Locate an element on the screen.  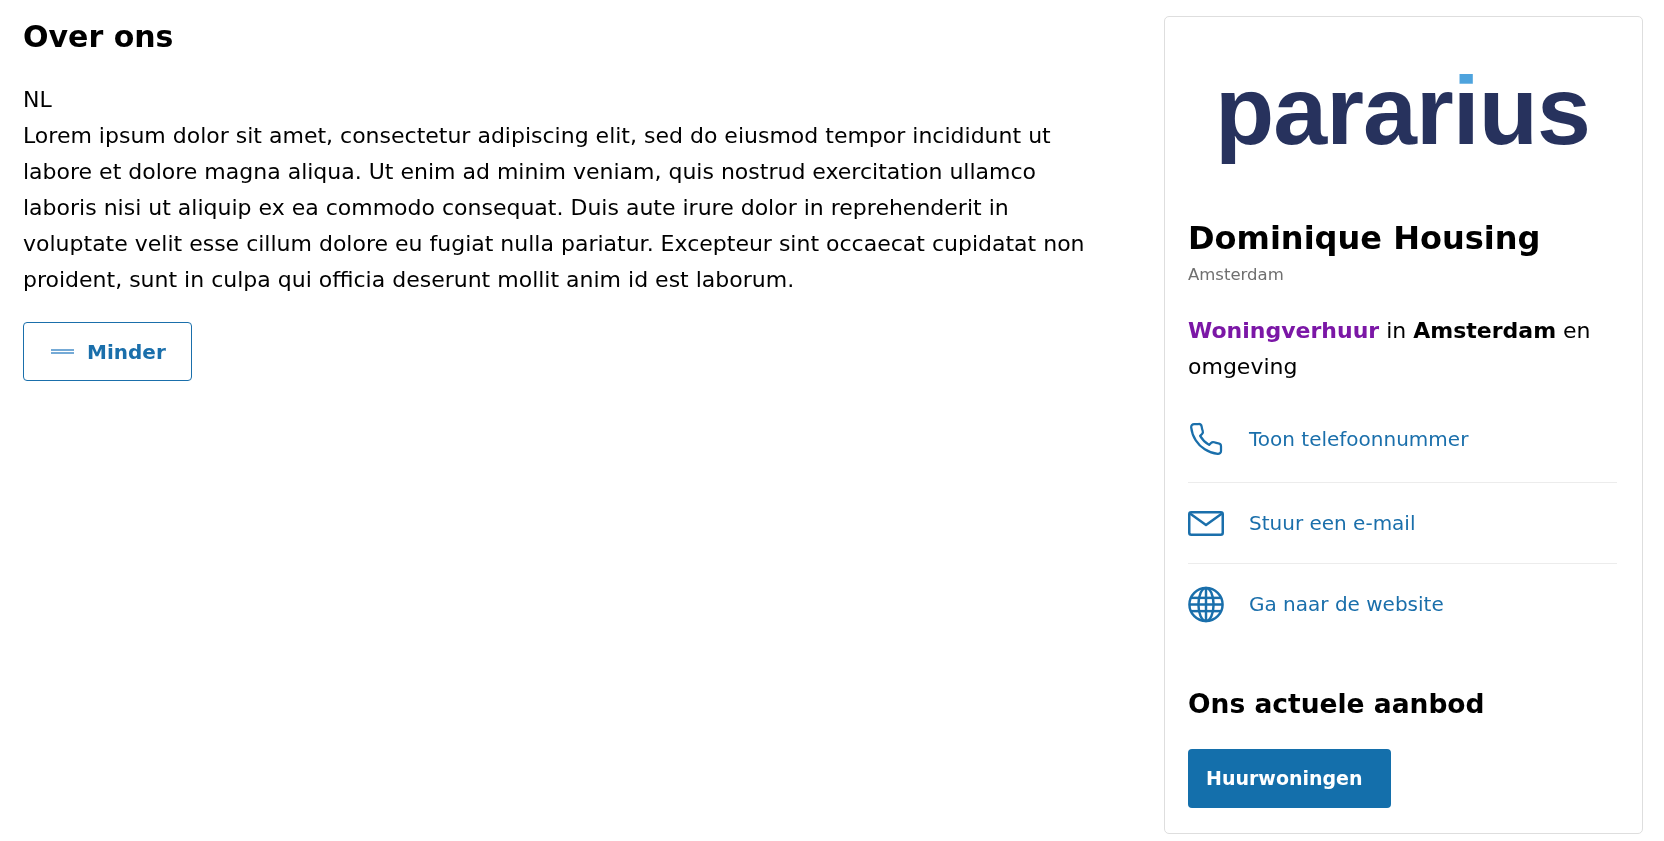
website-link: Ga naar de website is located at coordinates (1316, 604).